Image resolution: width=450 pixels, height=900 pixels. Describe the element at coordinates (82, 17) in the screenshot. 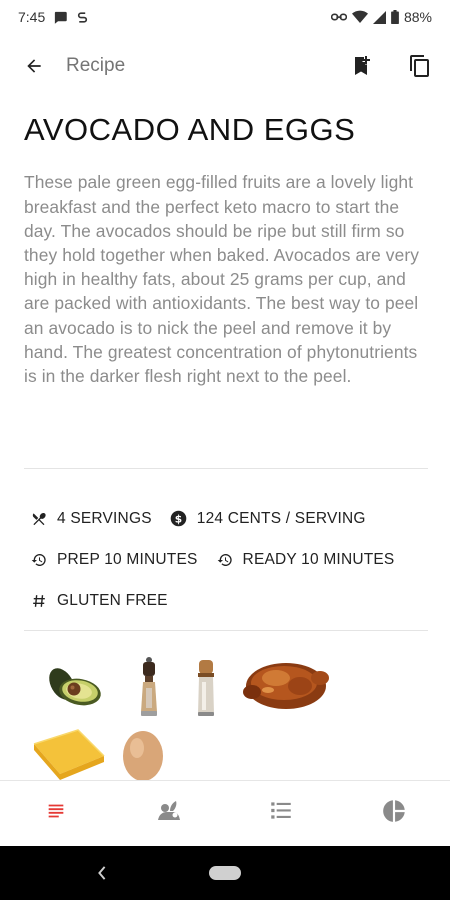

I see `sync-icon` at that location.